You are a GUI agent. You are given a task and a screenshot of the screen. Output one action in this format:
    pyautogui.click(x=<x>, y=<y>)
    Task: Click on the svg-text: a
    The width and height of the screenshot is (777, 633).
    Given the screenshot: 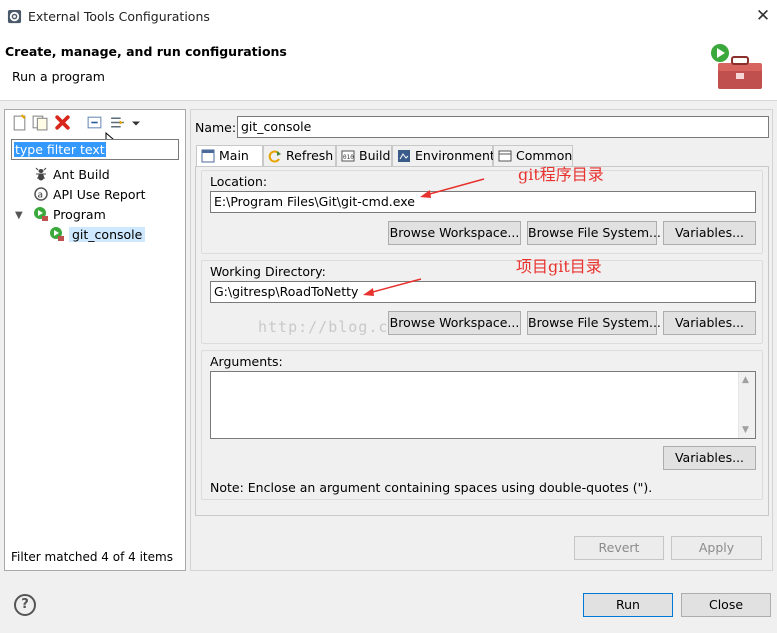 What is the action you would take?
    pyautogui.click(x=41, y=196)
    